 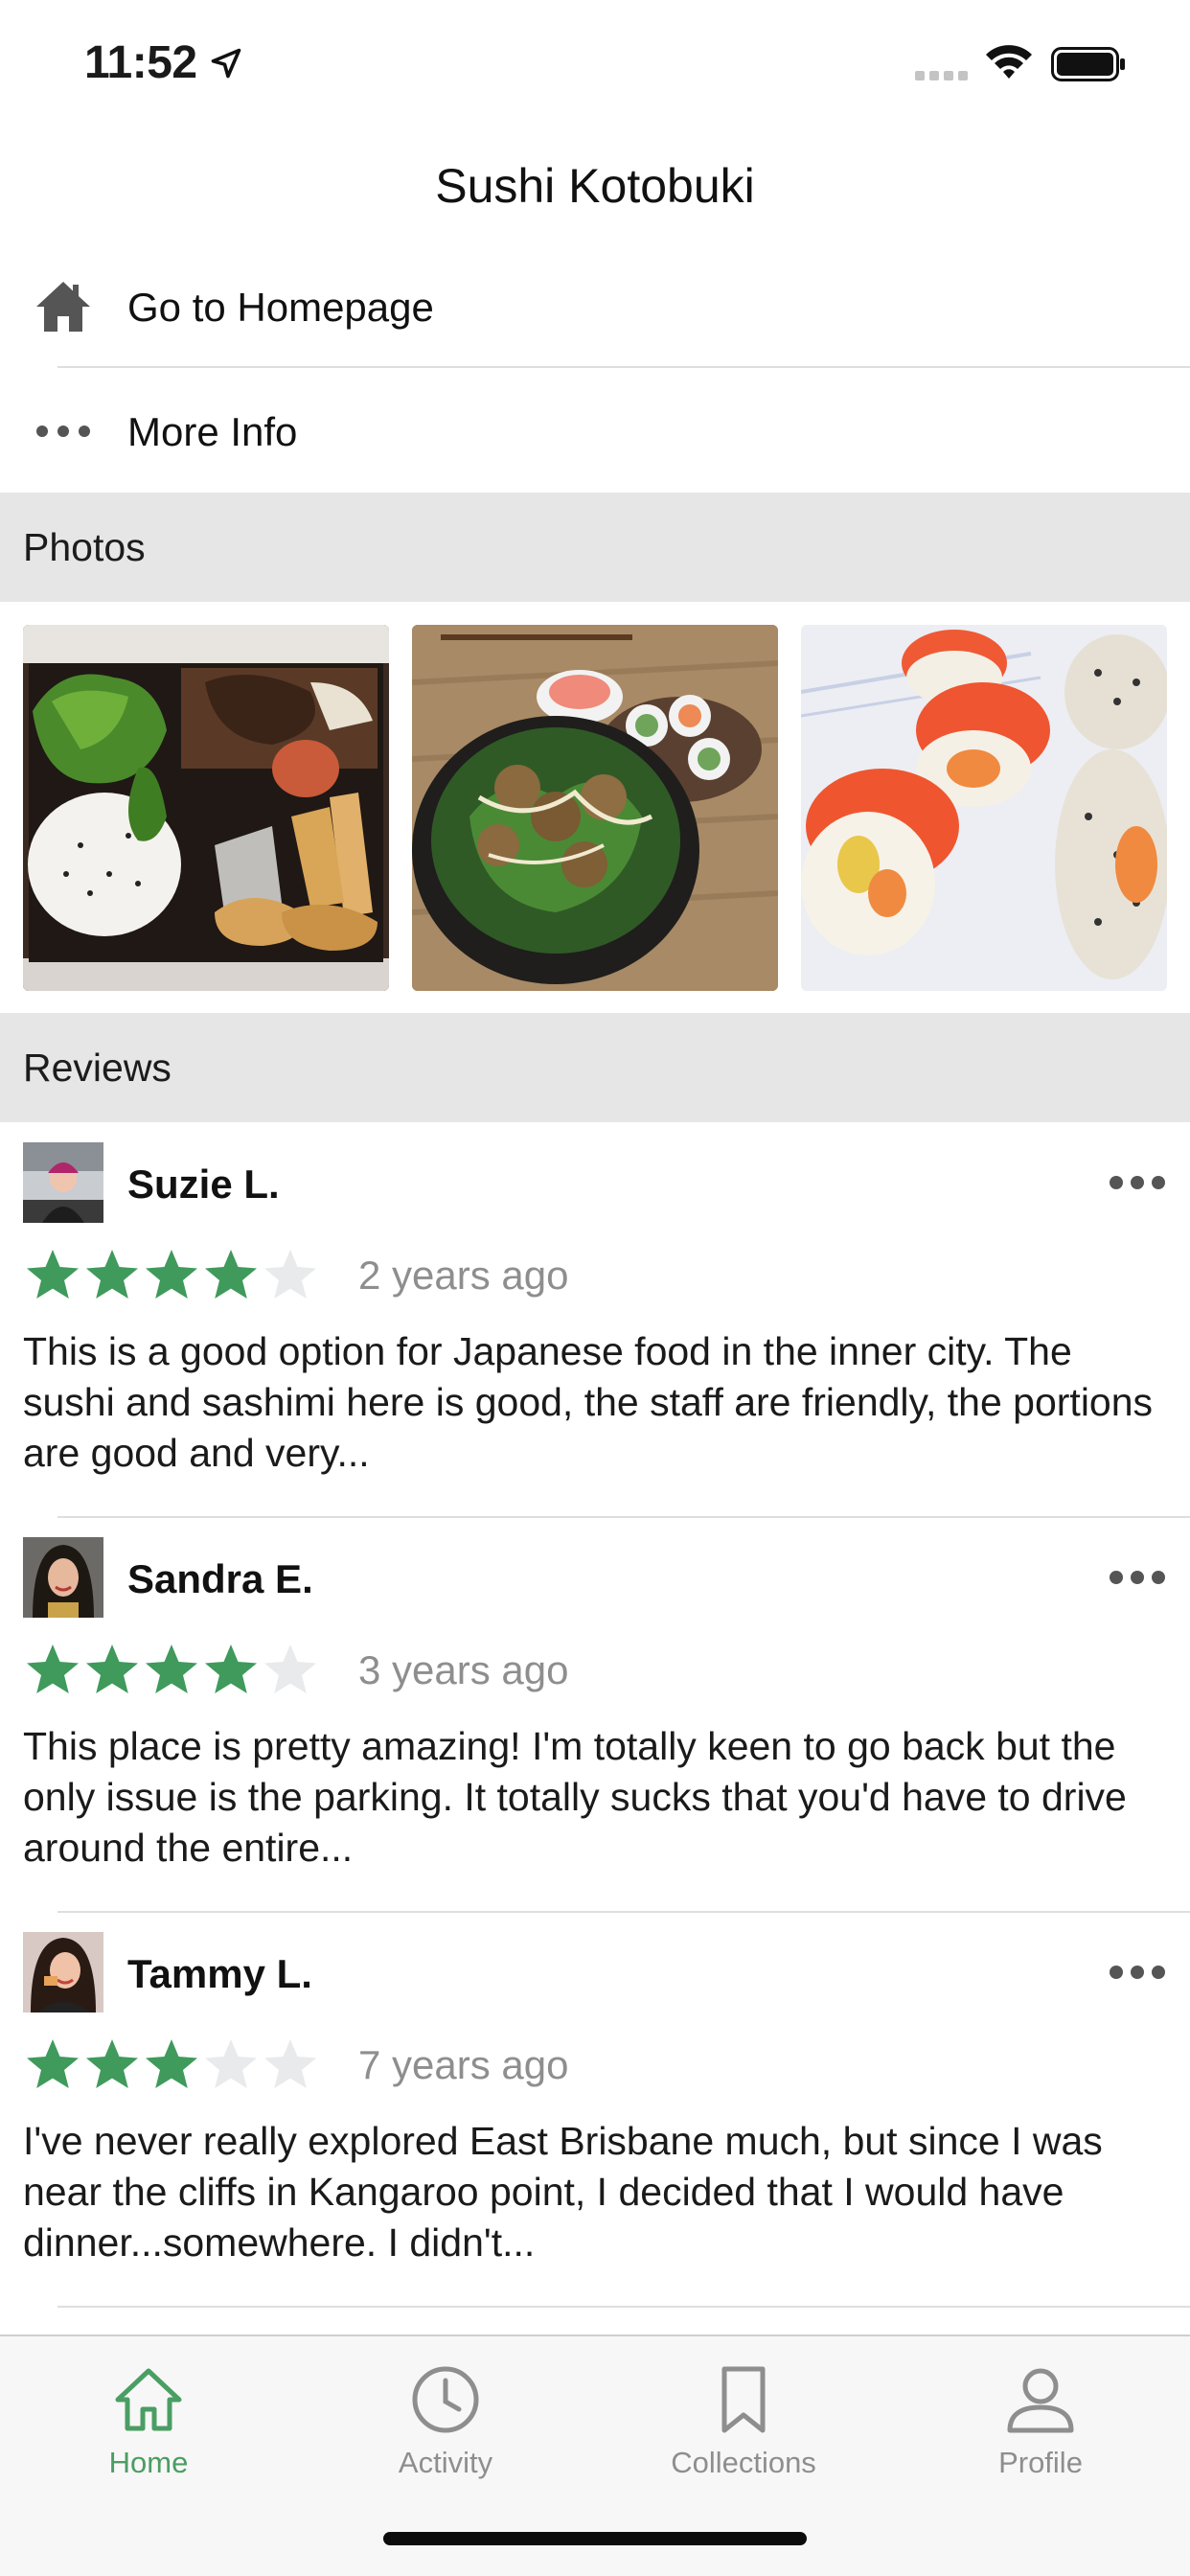 What do you see at coordinates (97, 1068) in the screenshot?
I see `reviews-section-title: Reviews` at bounding box center [97, 1068].